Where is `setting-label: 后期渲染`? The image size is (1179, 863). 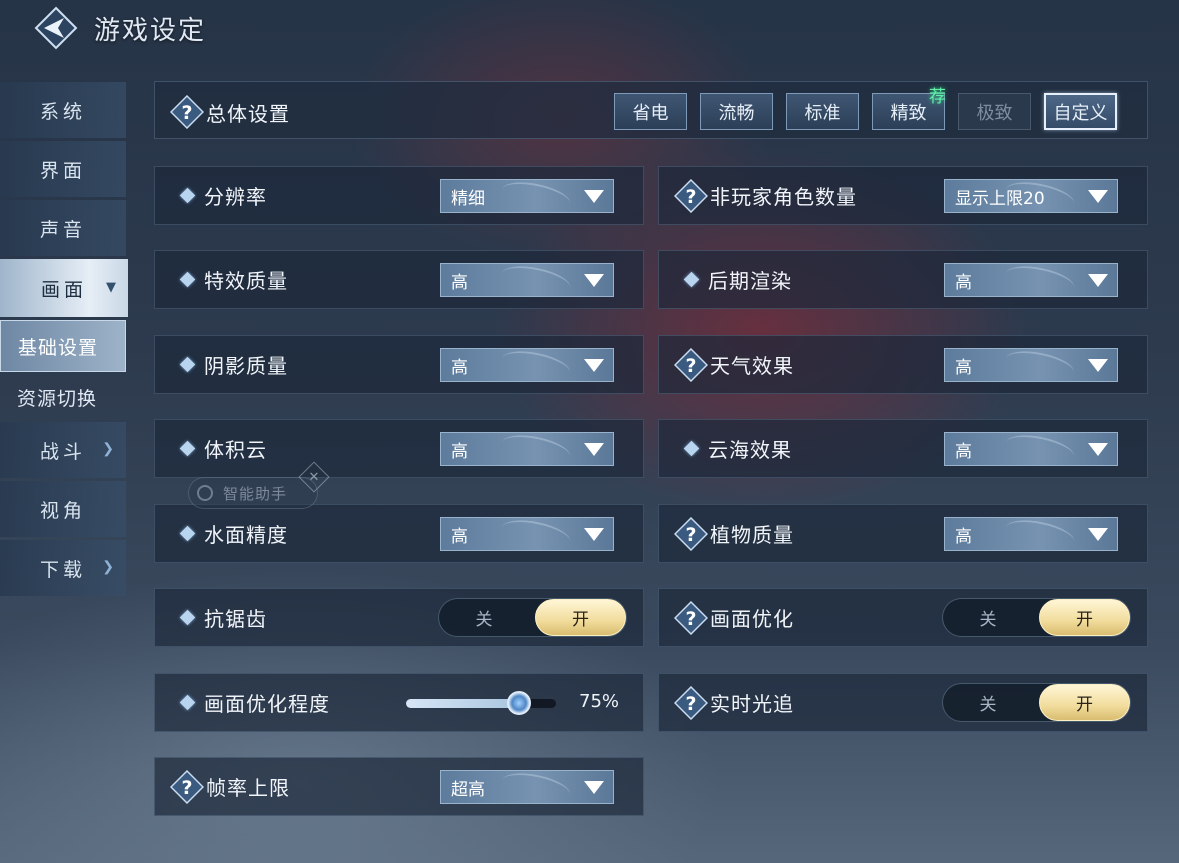
setting-label: 后期渲染 is located at coordinates (750, 281).